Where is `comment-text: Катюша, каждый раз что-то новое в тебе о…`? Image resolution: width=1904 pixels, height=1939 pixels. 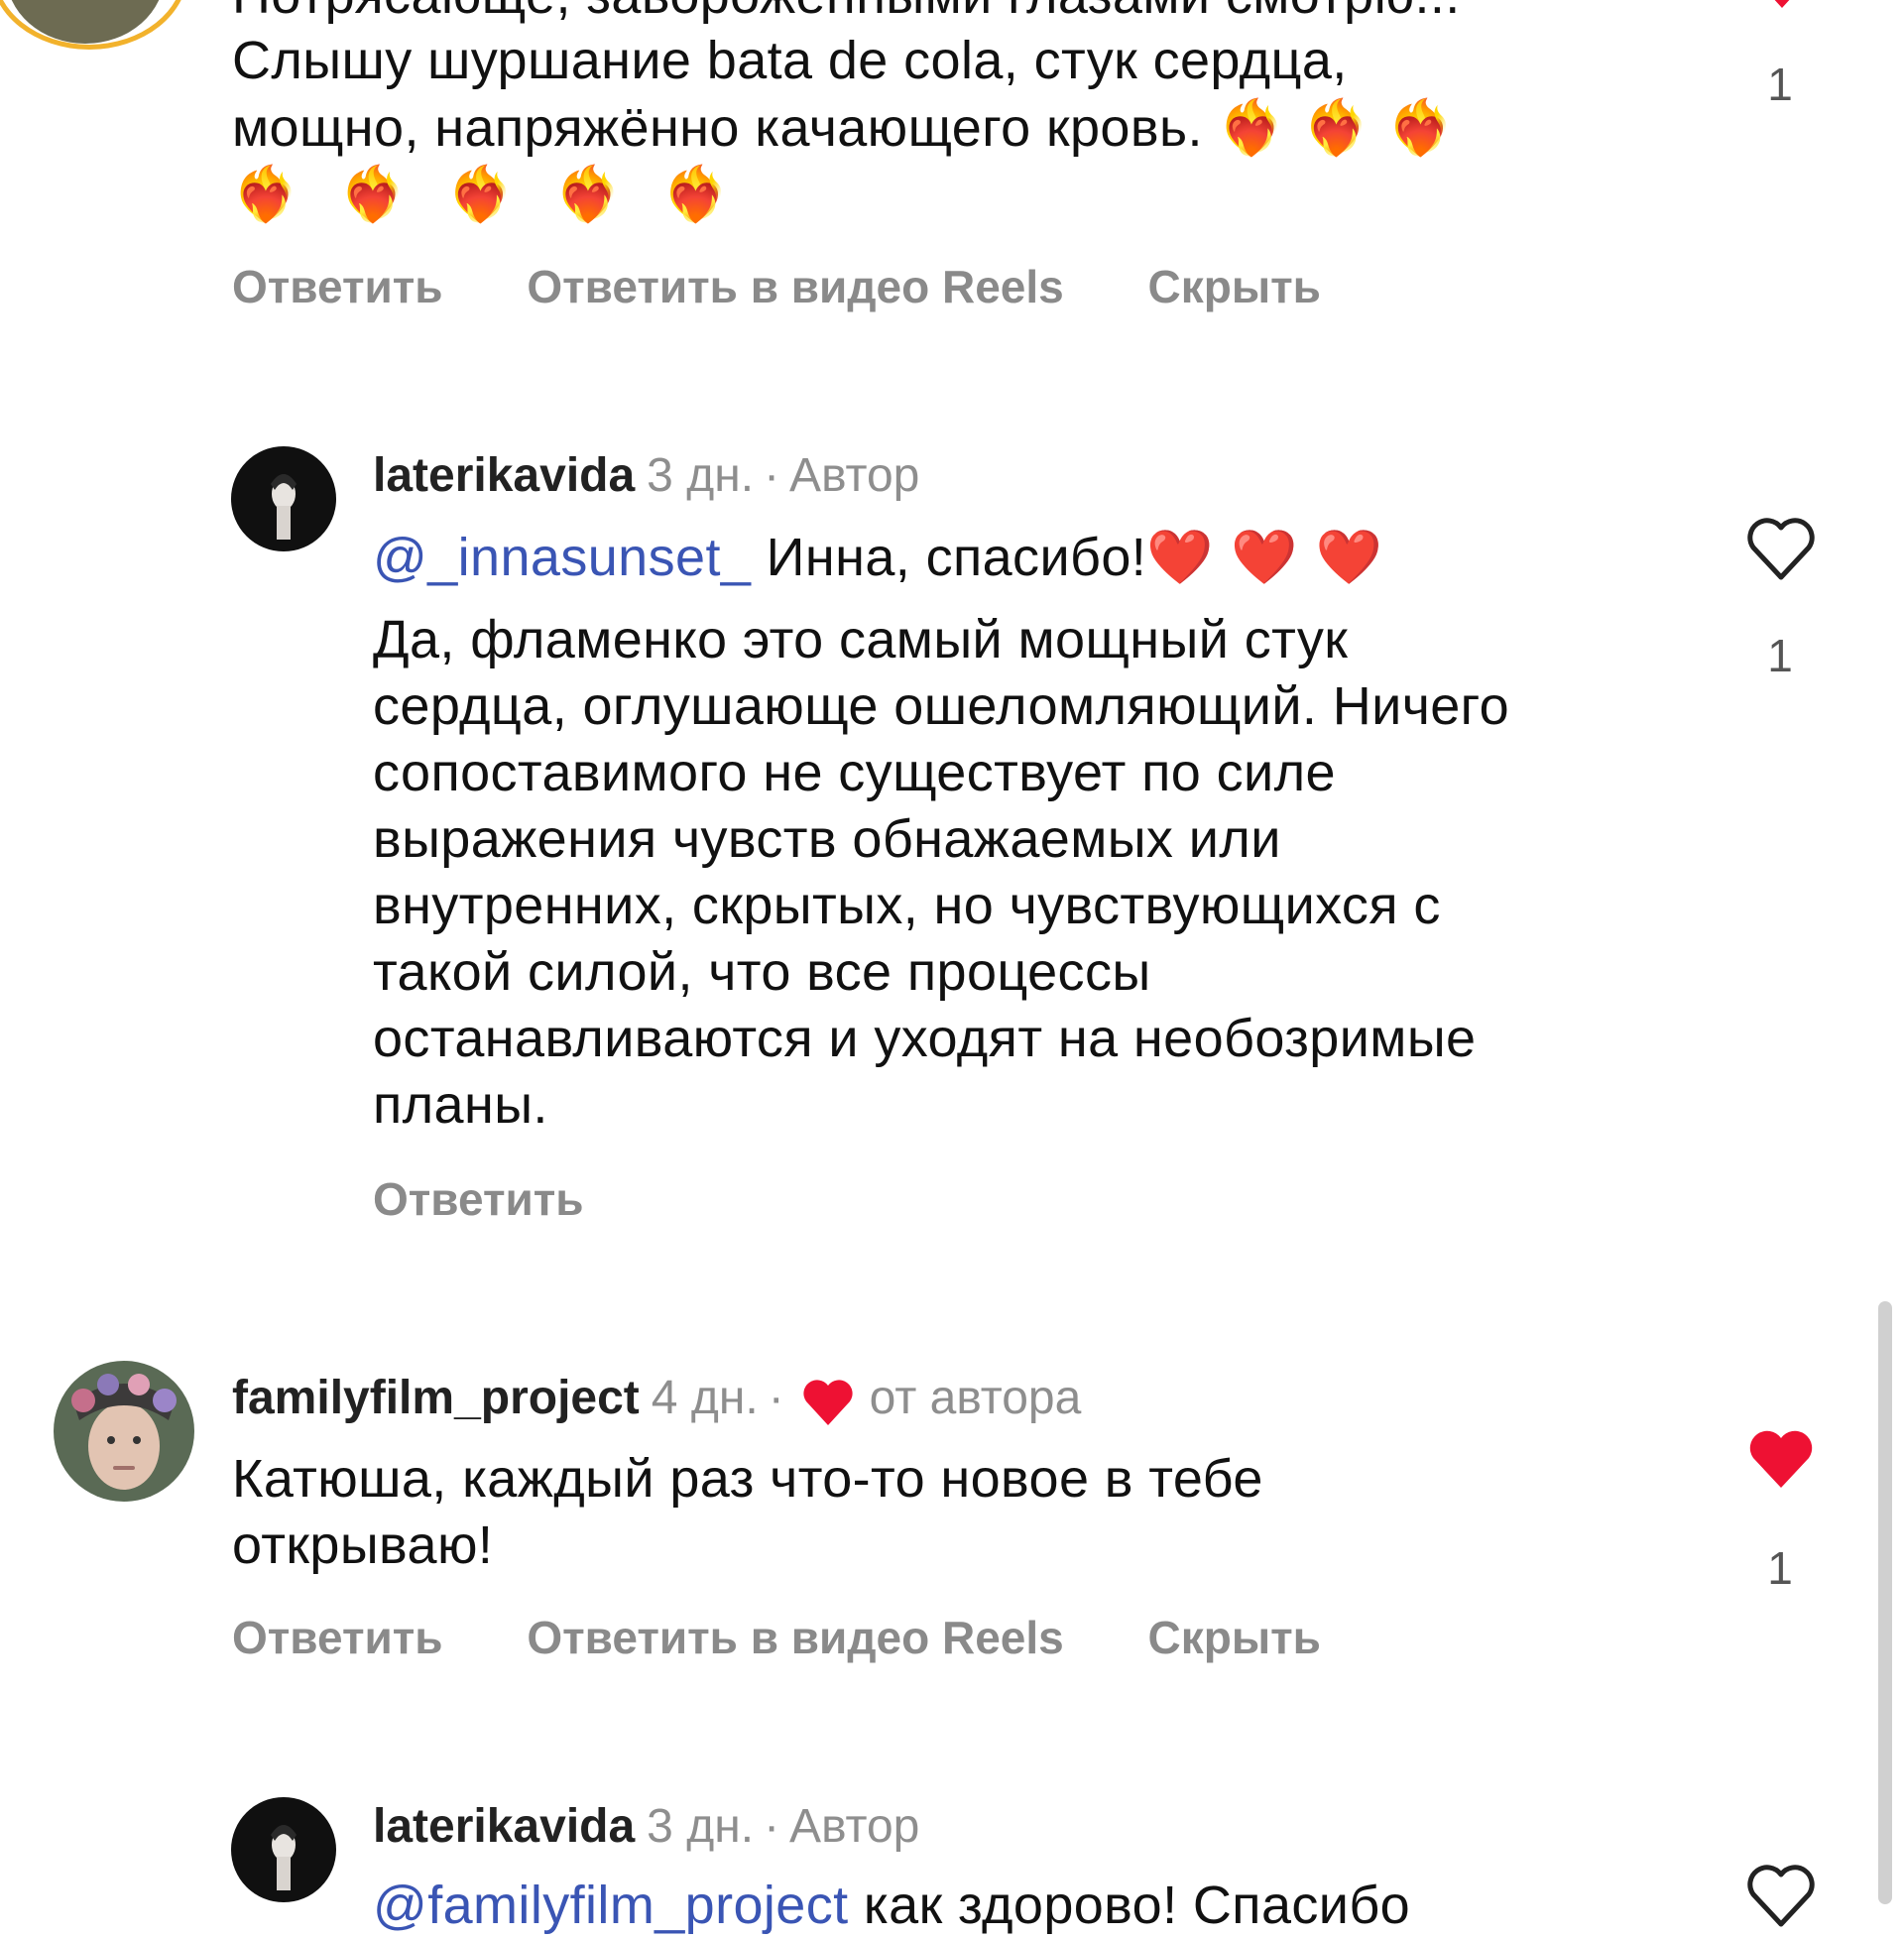 comment-text: Катюша, каждый раз что-то новое в тебе о… is located at coordinates (747, 1512).